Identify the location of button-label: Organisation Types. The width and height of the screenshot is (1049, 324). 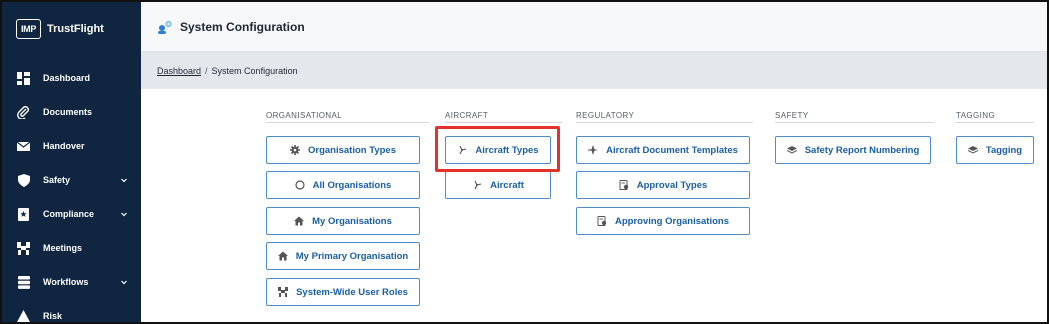
(352, 150).